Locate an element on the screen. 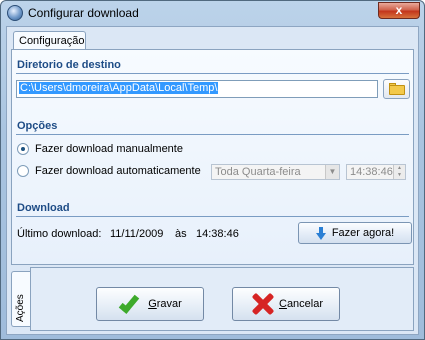 The image size is (425, 340). schedule-time-value: 14:38:46 is located at coordinates (371, 172).